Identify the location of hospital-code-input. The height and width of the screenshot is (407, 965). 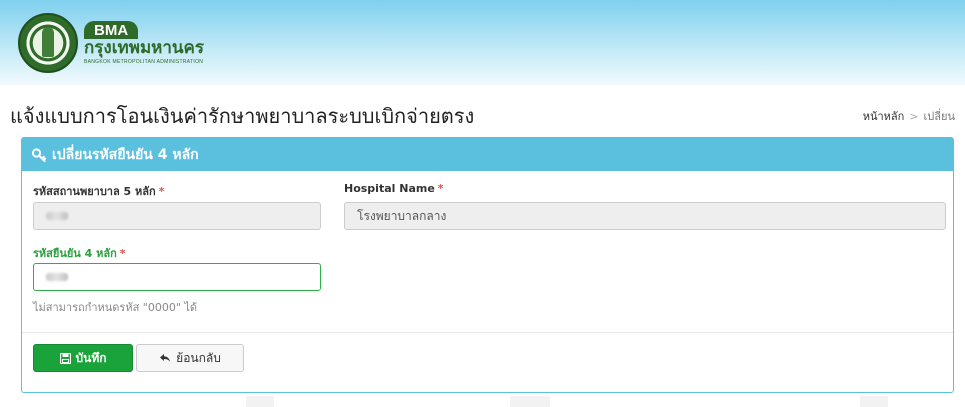
(177, 216).